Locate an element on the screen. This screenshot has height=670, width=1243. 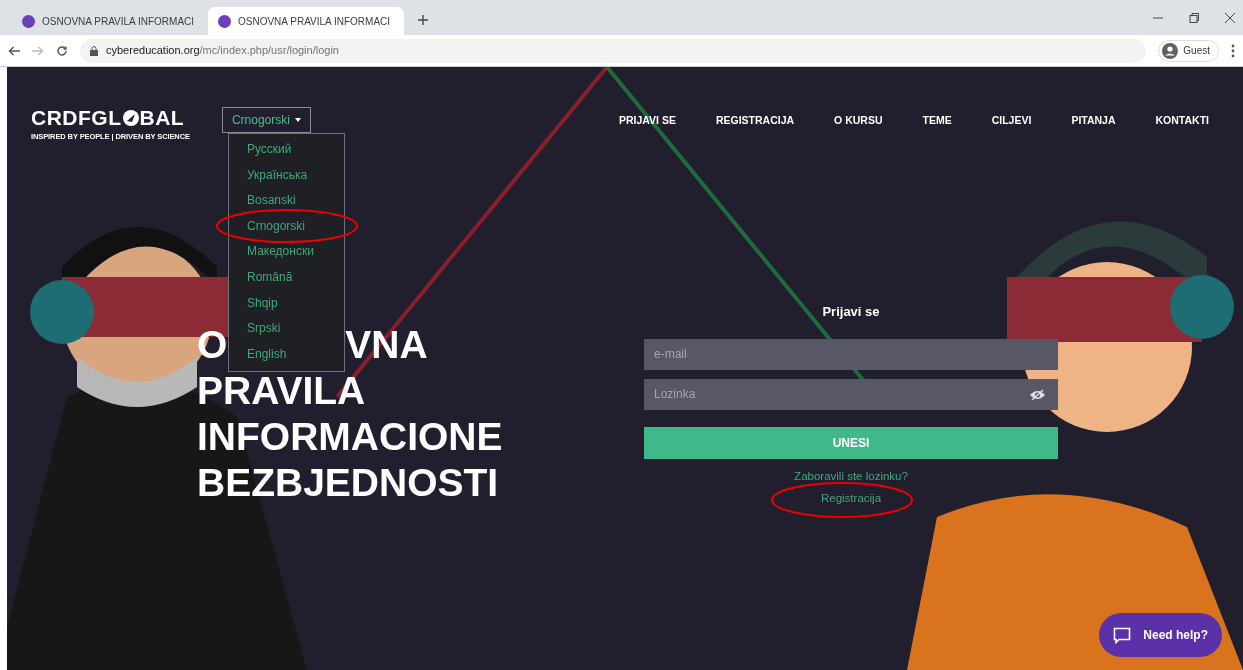
email-field: e-mail is located at coordinates (851, 354).